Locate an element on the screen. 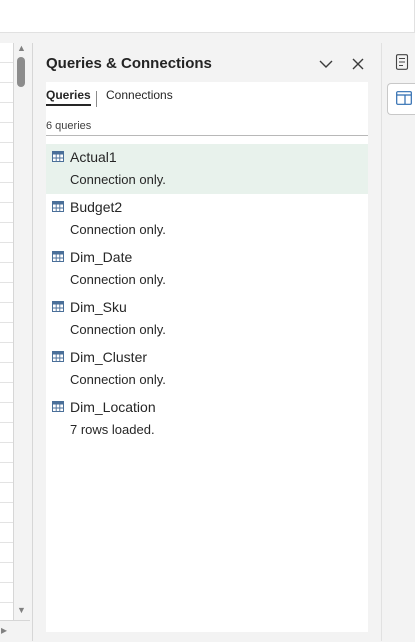 Image resolution: width=415 pixels, height=642 pixels. query-item: Dim_Date Connection only. is located at coordinates (207, 269).